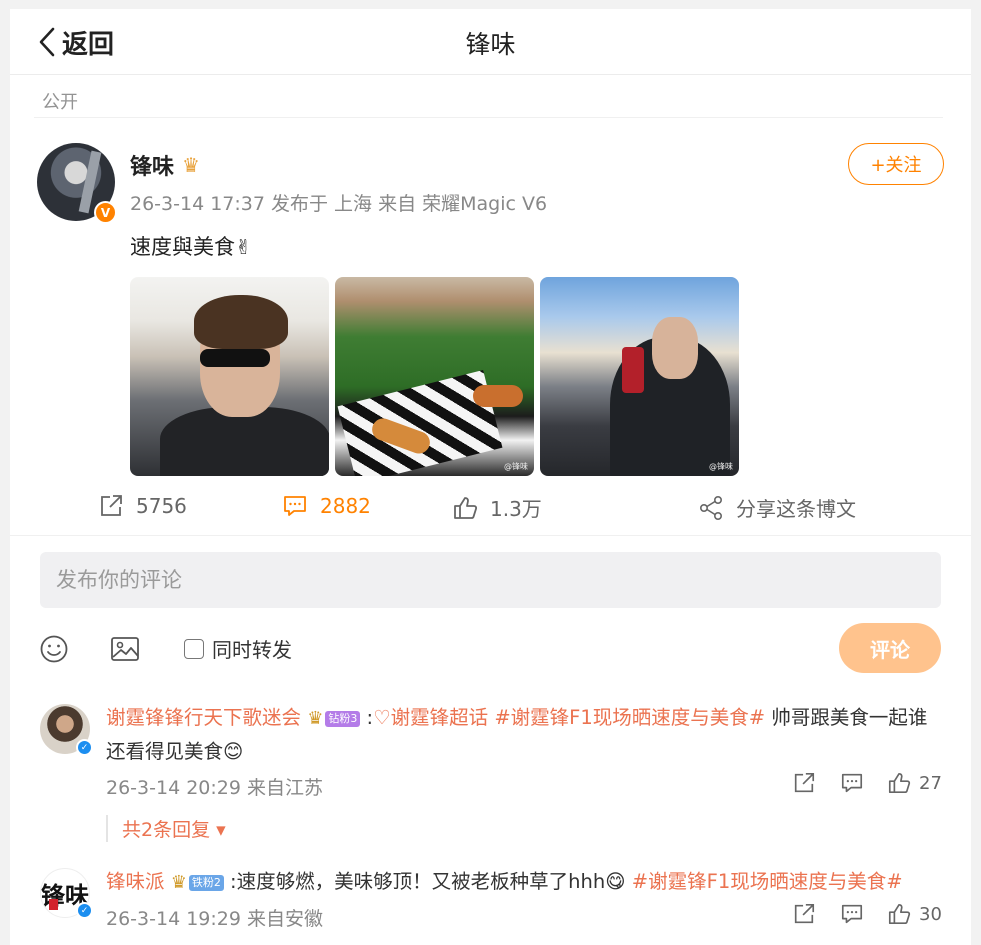  Describe the element at coordinates (54, 649) in the screenshot. I see `smile-icon` at that location.